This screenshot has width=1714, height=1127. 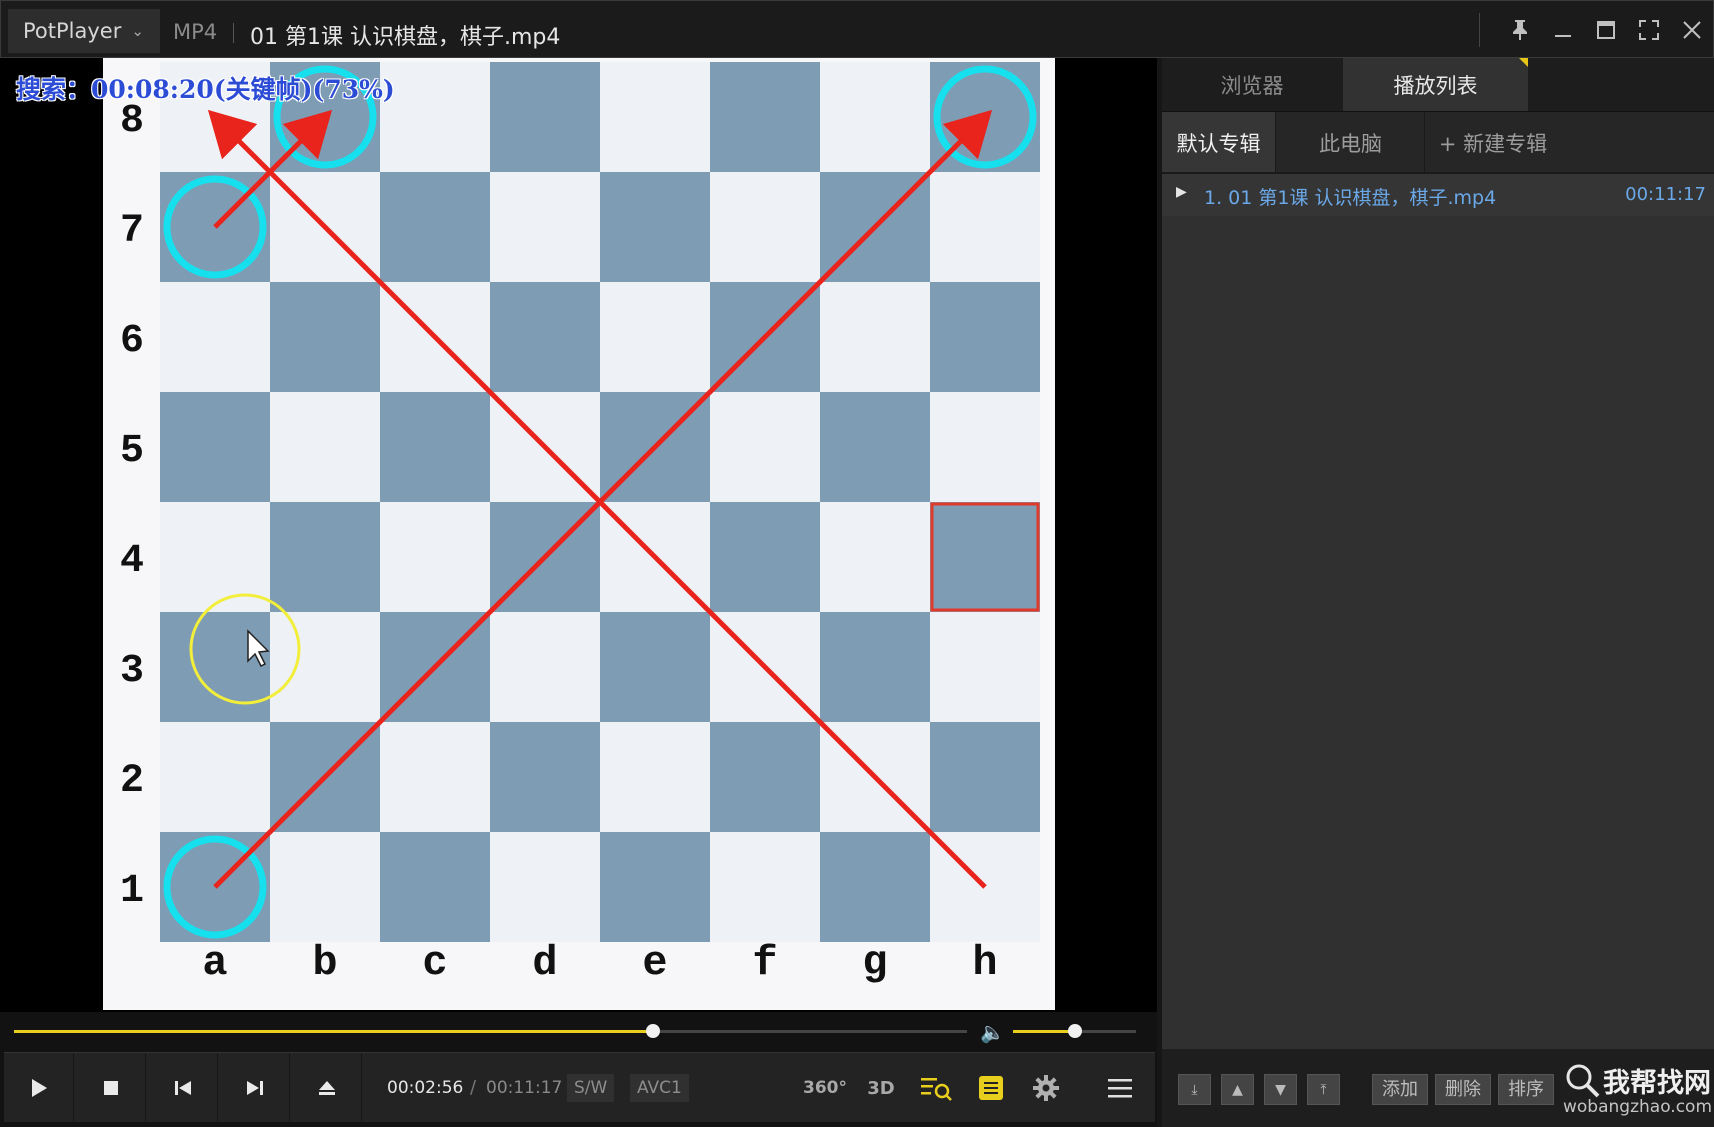 What do you see at coordinates (659, 1088) in the screenshot?
I see `codec-badge: AVC1` at bounding box center [659, 1088].